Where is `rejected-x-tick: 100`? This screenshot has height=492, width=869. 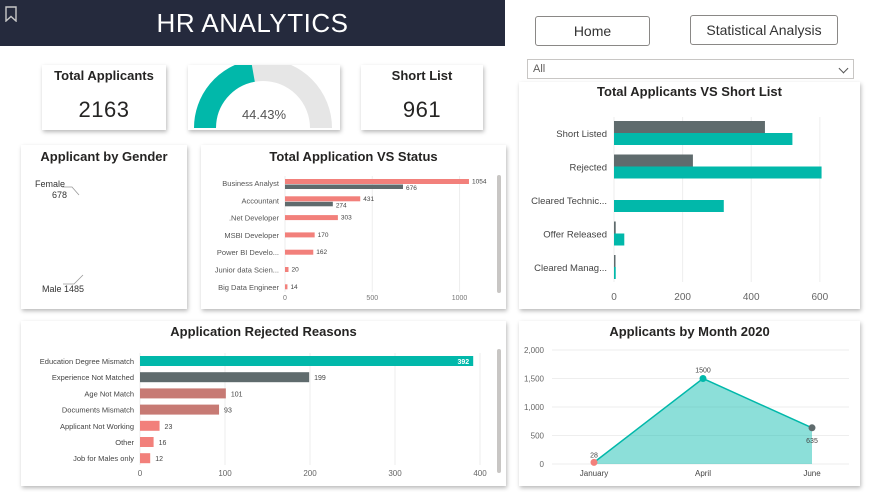 rejected-x-tick: 100 is located at coordinates (225, 473).